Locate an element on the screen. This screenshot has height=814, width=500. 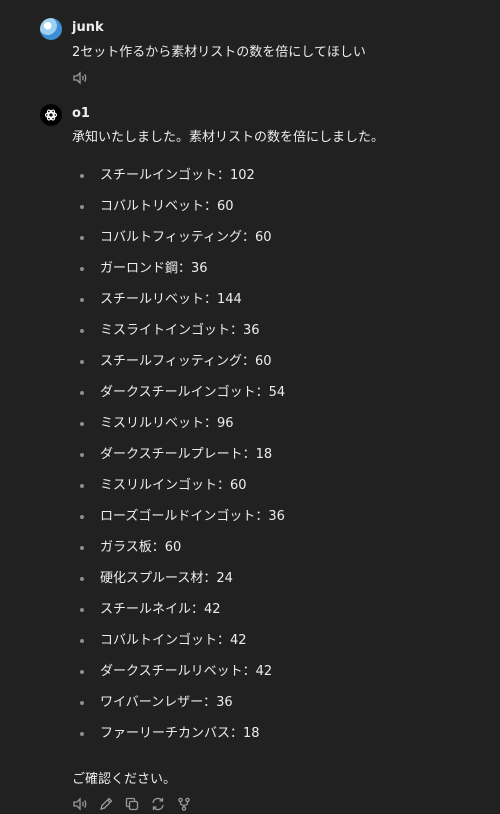
list-item: スチールネイル：42 is located at coordinates (178, 617).